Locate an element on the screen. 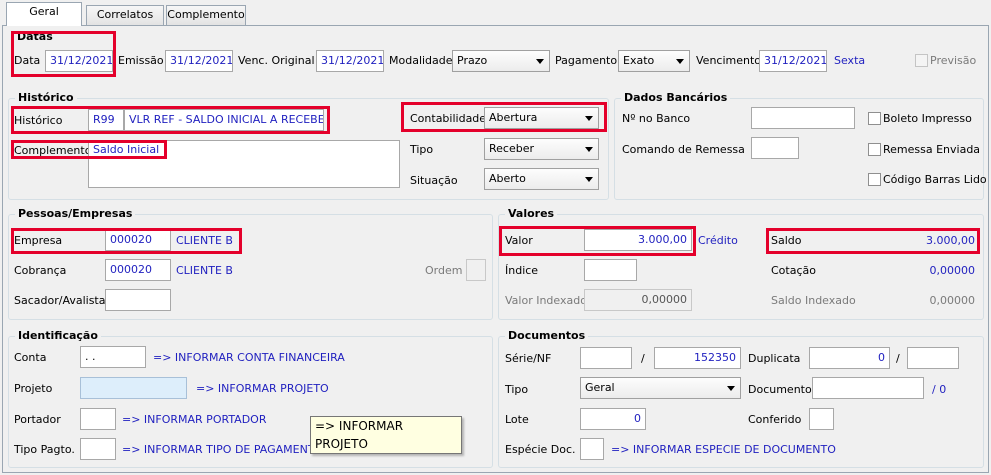 The image size is (991, 475). indice-label: Índice is located at coordinates (522, 270).